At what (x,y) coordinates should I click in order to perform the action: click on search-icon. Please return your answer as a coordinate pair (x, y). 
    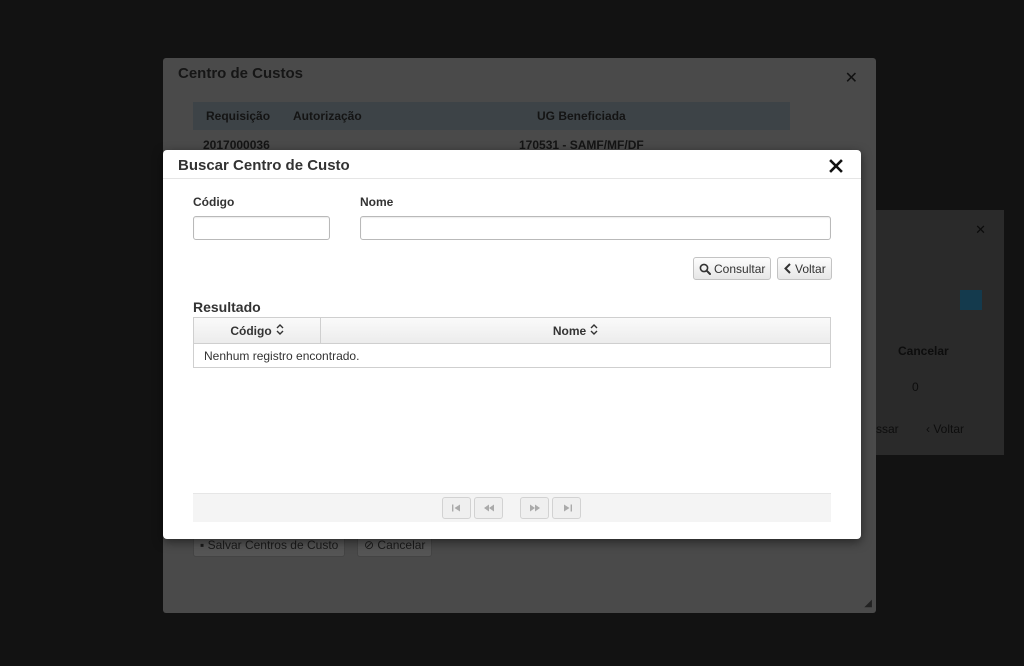
    Looking at the image, I should click on (705, 269).